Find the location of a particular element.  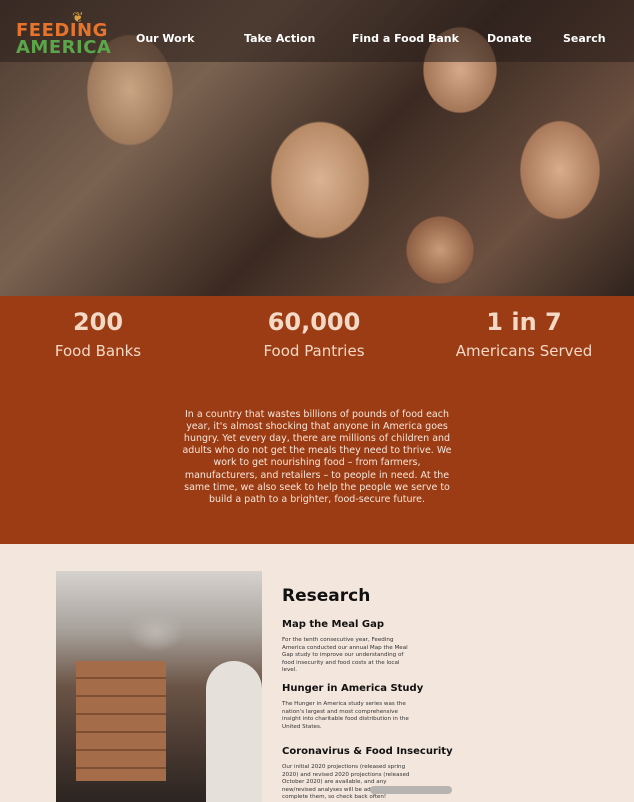

stat-value: 200 is located at coordinates (98, 322).